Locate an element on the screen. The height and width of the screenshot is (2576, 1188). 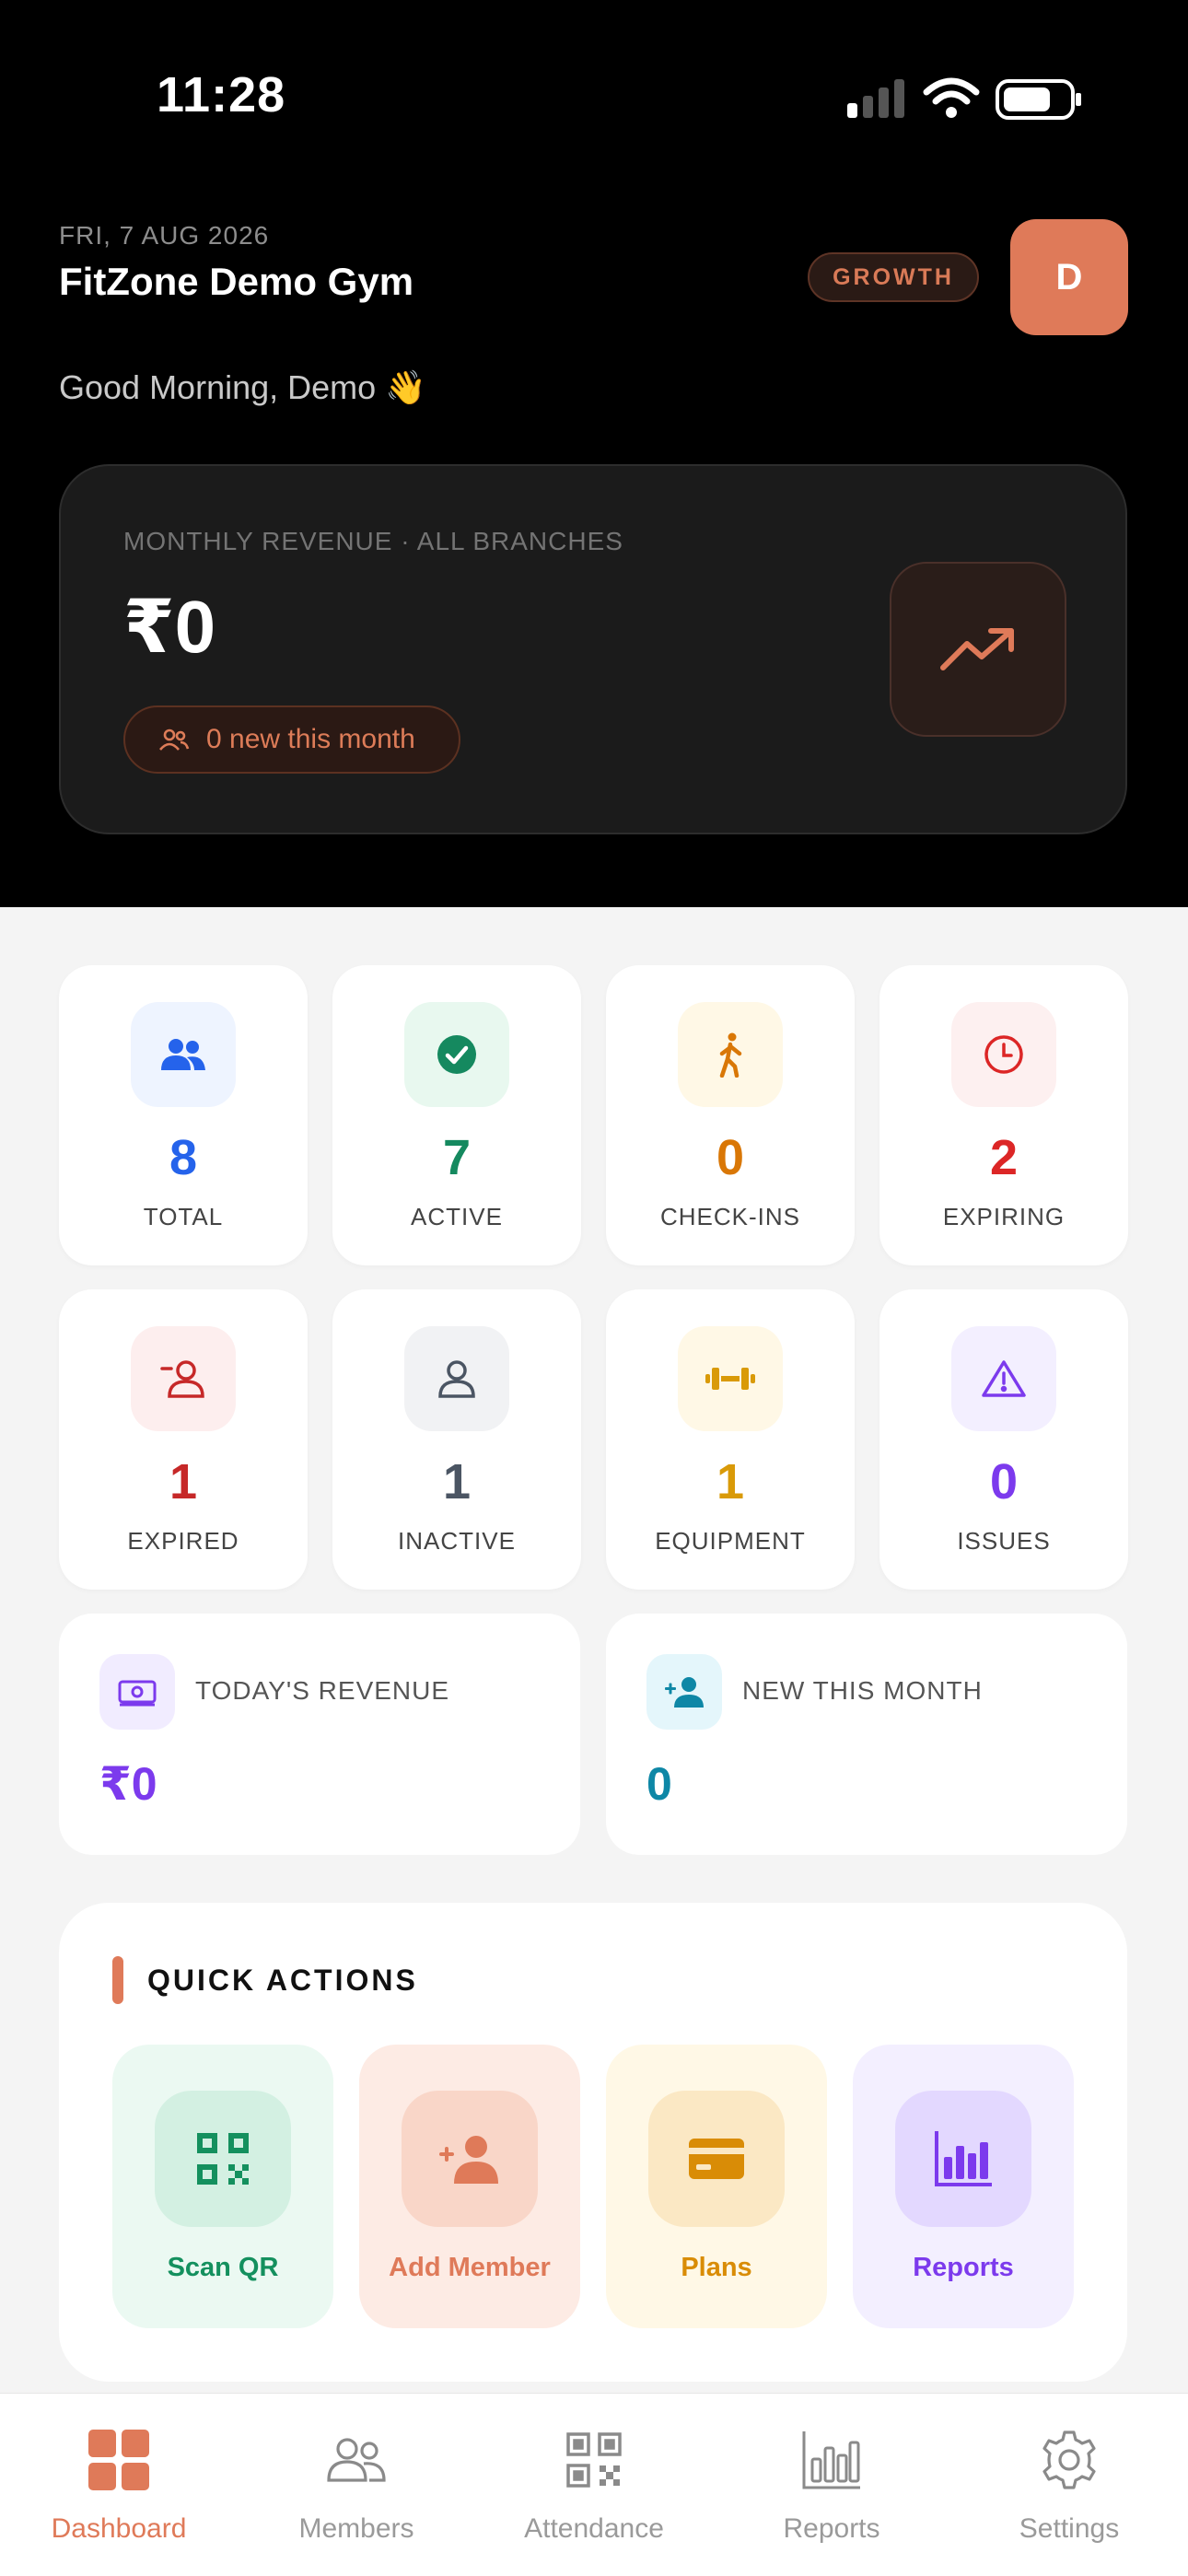
nav-reports: Reports is located at coordinates (831, 2485).